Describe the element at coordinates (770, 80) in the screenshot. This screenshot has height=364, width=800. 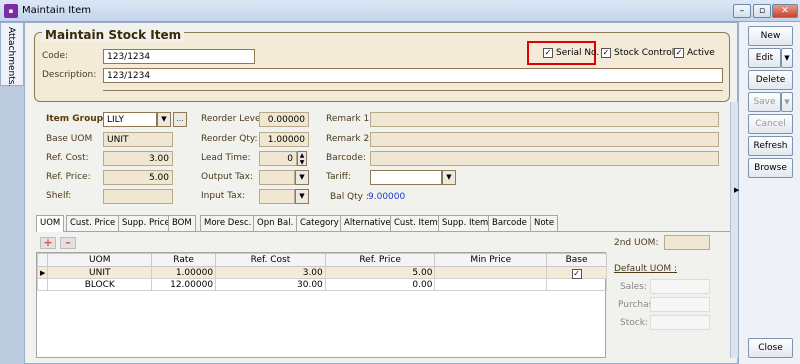
I see `delete-button: Delete` at that location.